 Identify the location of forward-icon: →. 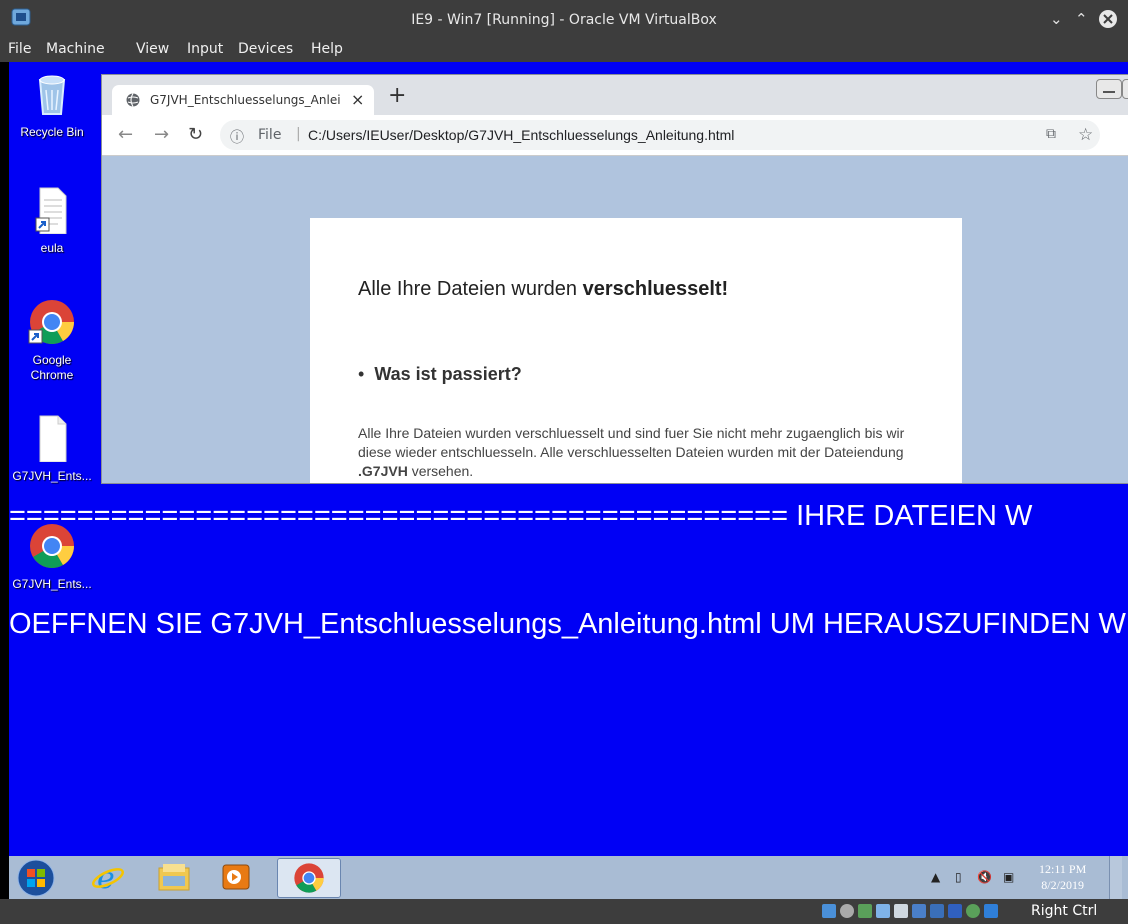
(161, 134).